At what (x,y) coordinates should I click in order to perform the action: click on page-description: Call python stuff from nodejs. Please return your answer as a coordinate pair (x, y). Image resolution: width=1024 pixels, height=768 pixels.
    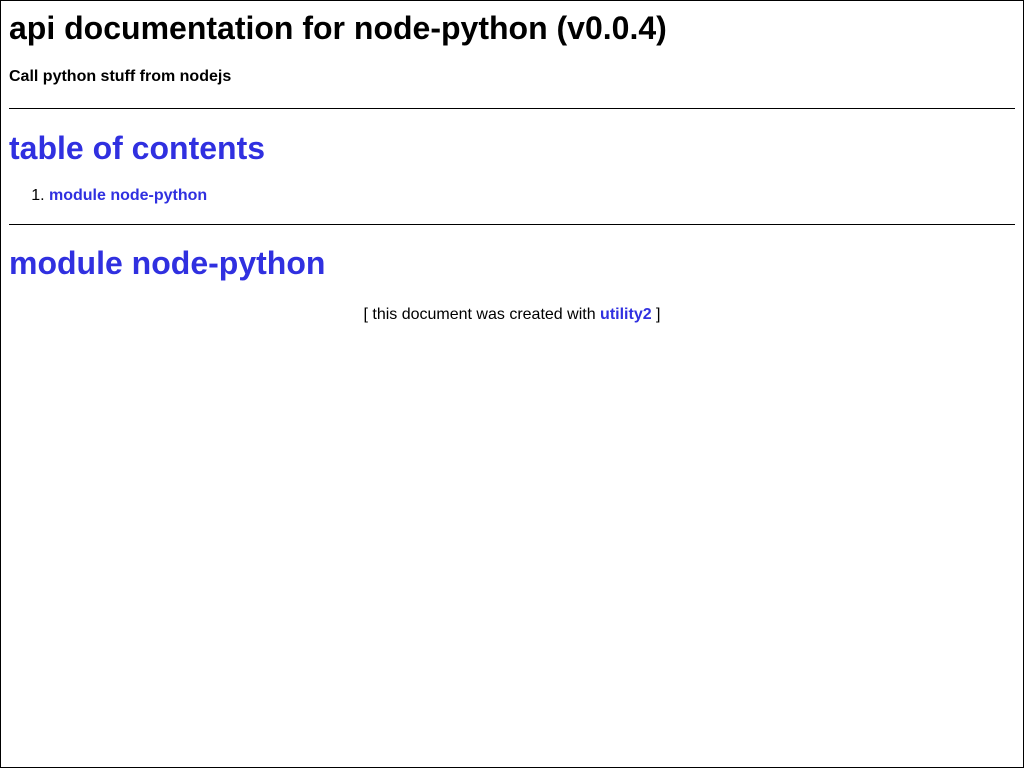
    Looking at the image, I should click on (120, 76).